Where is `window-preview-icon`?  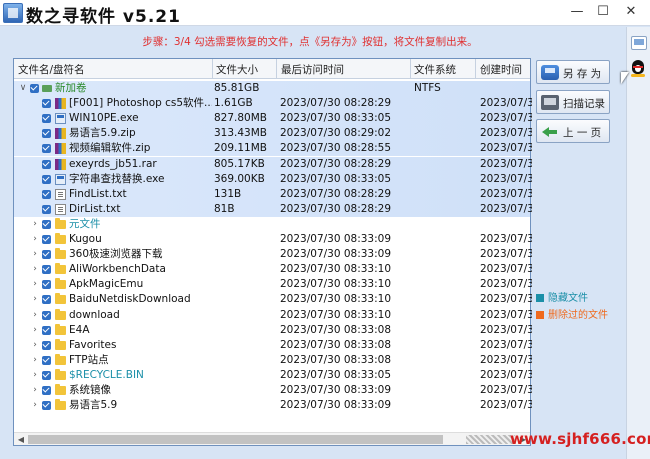 window-preview-icon is located at coordinates (639, 43).